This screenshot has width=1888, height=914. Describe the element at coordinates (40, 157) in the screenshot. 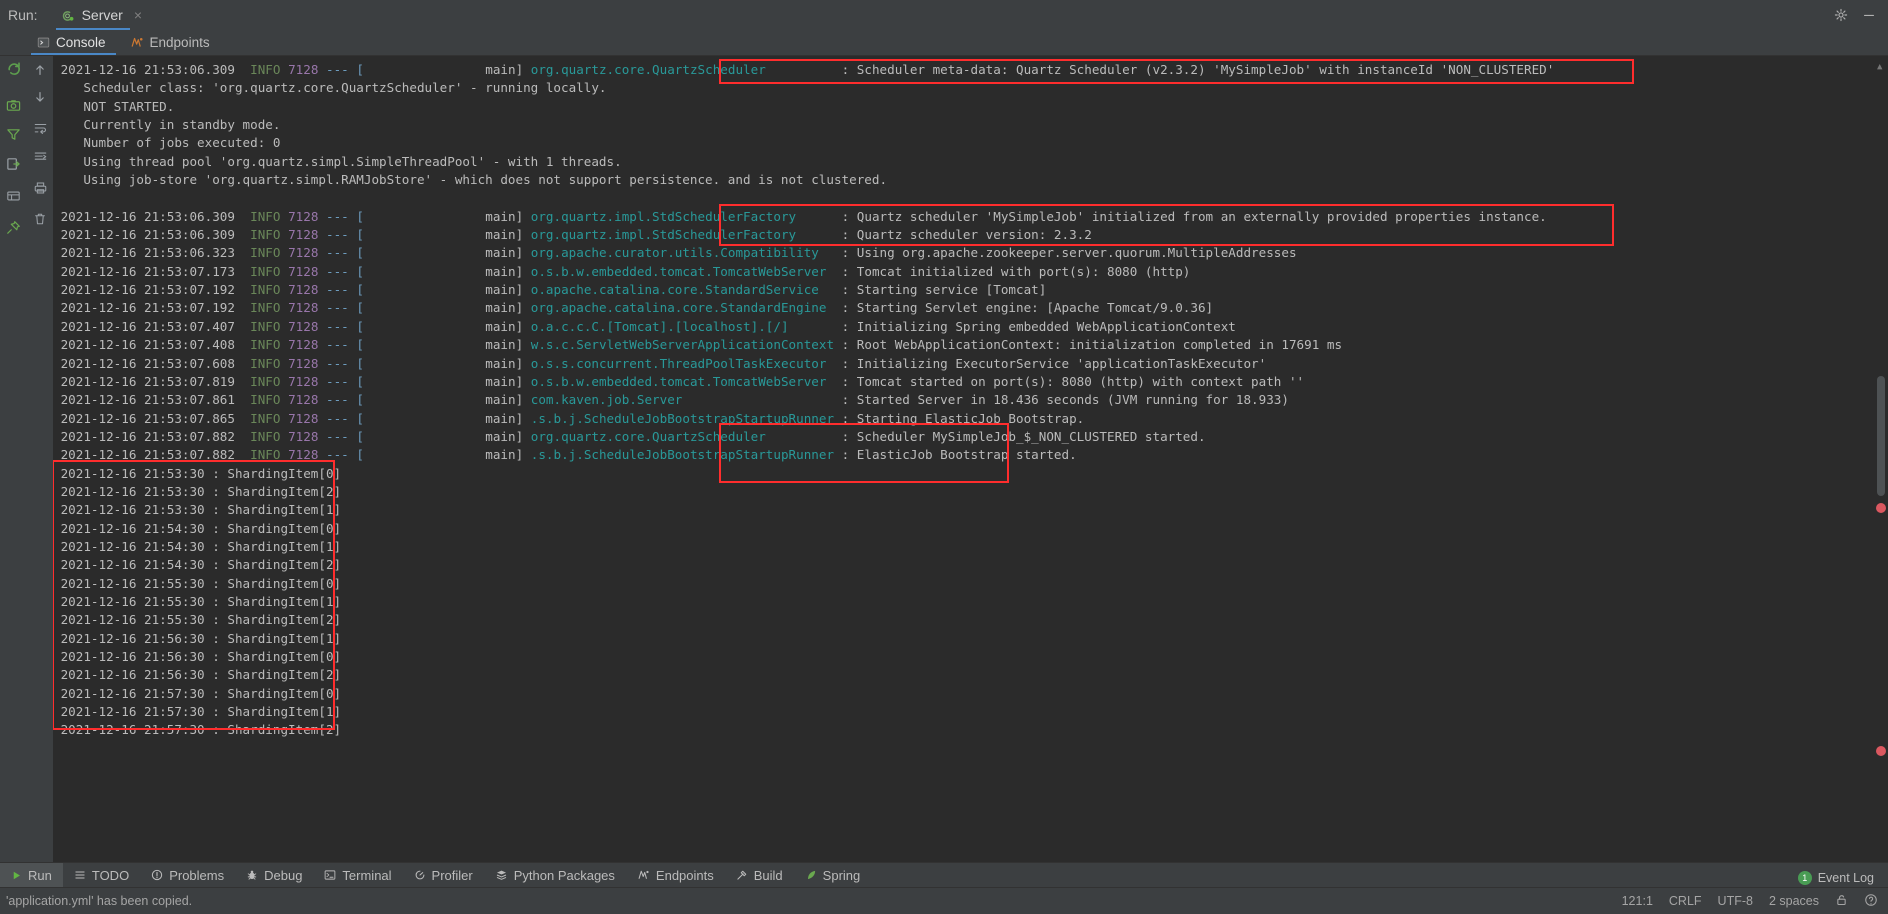

I see `scroll-end-icon` at that location.